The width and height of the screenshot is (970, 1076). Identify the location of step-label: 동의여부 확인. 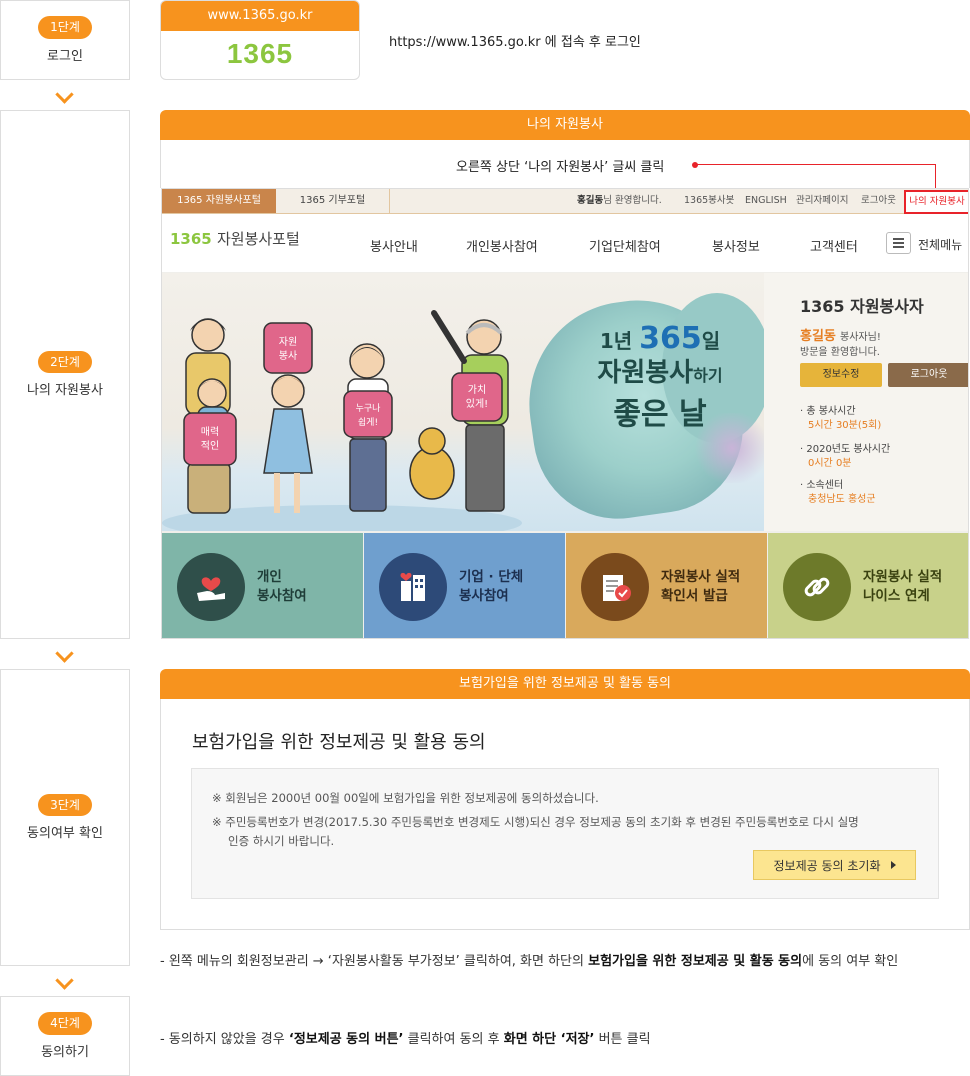
(65, 834).